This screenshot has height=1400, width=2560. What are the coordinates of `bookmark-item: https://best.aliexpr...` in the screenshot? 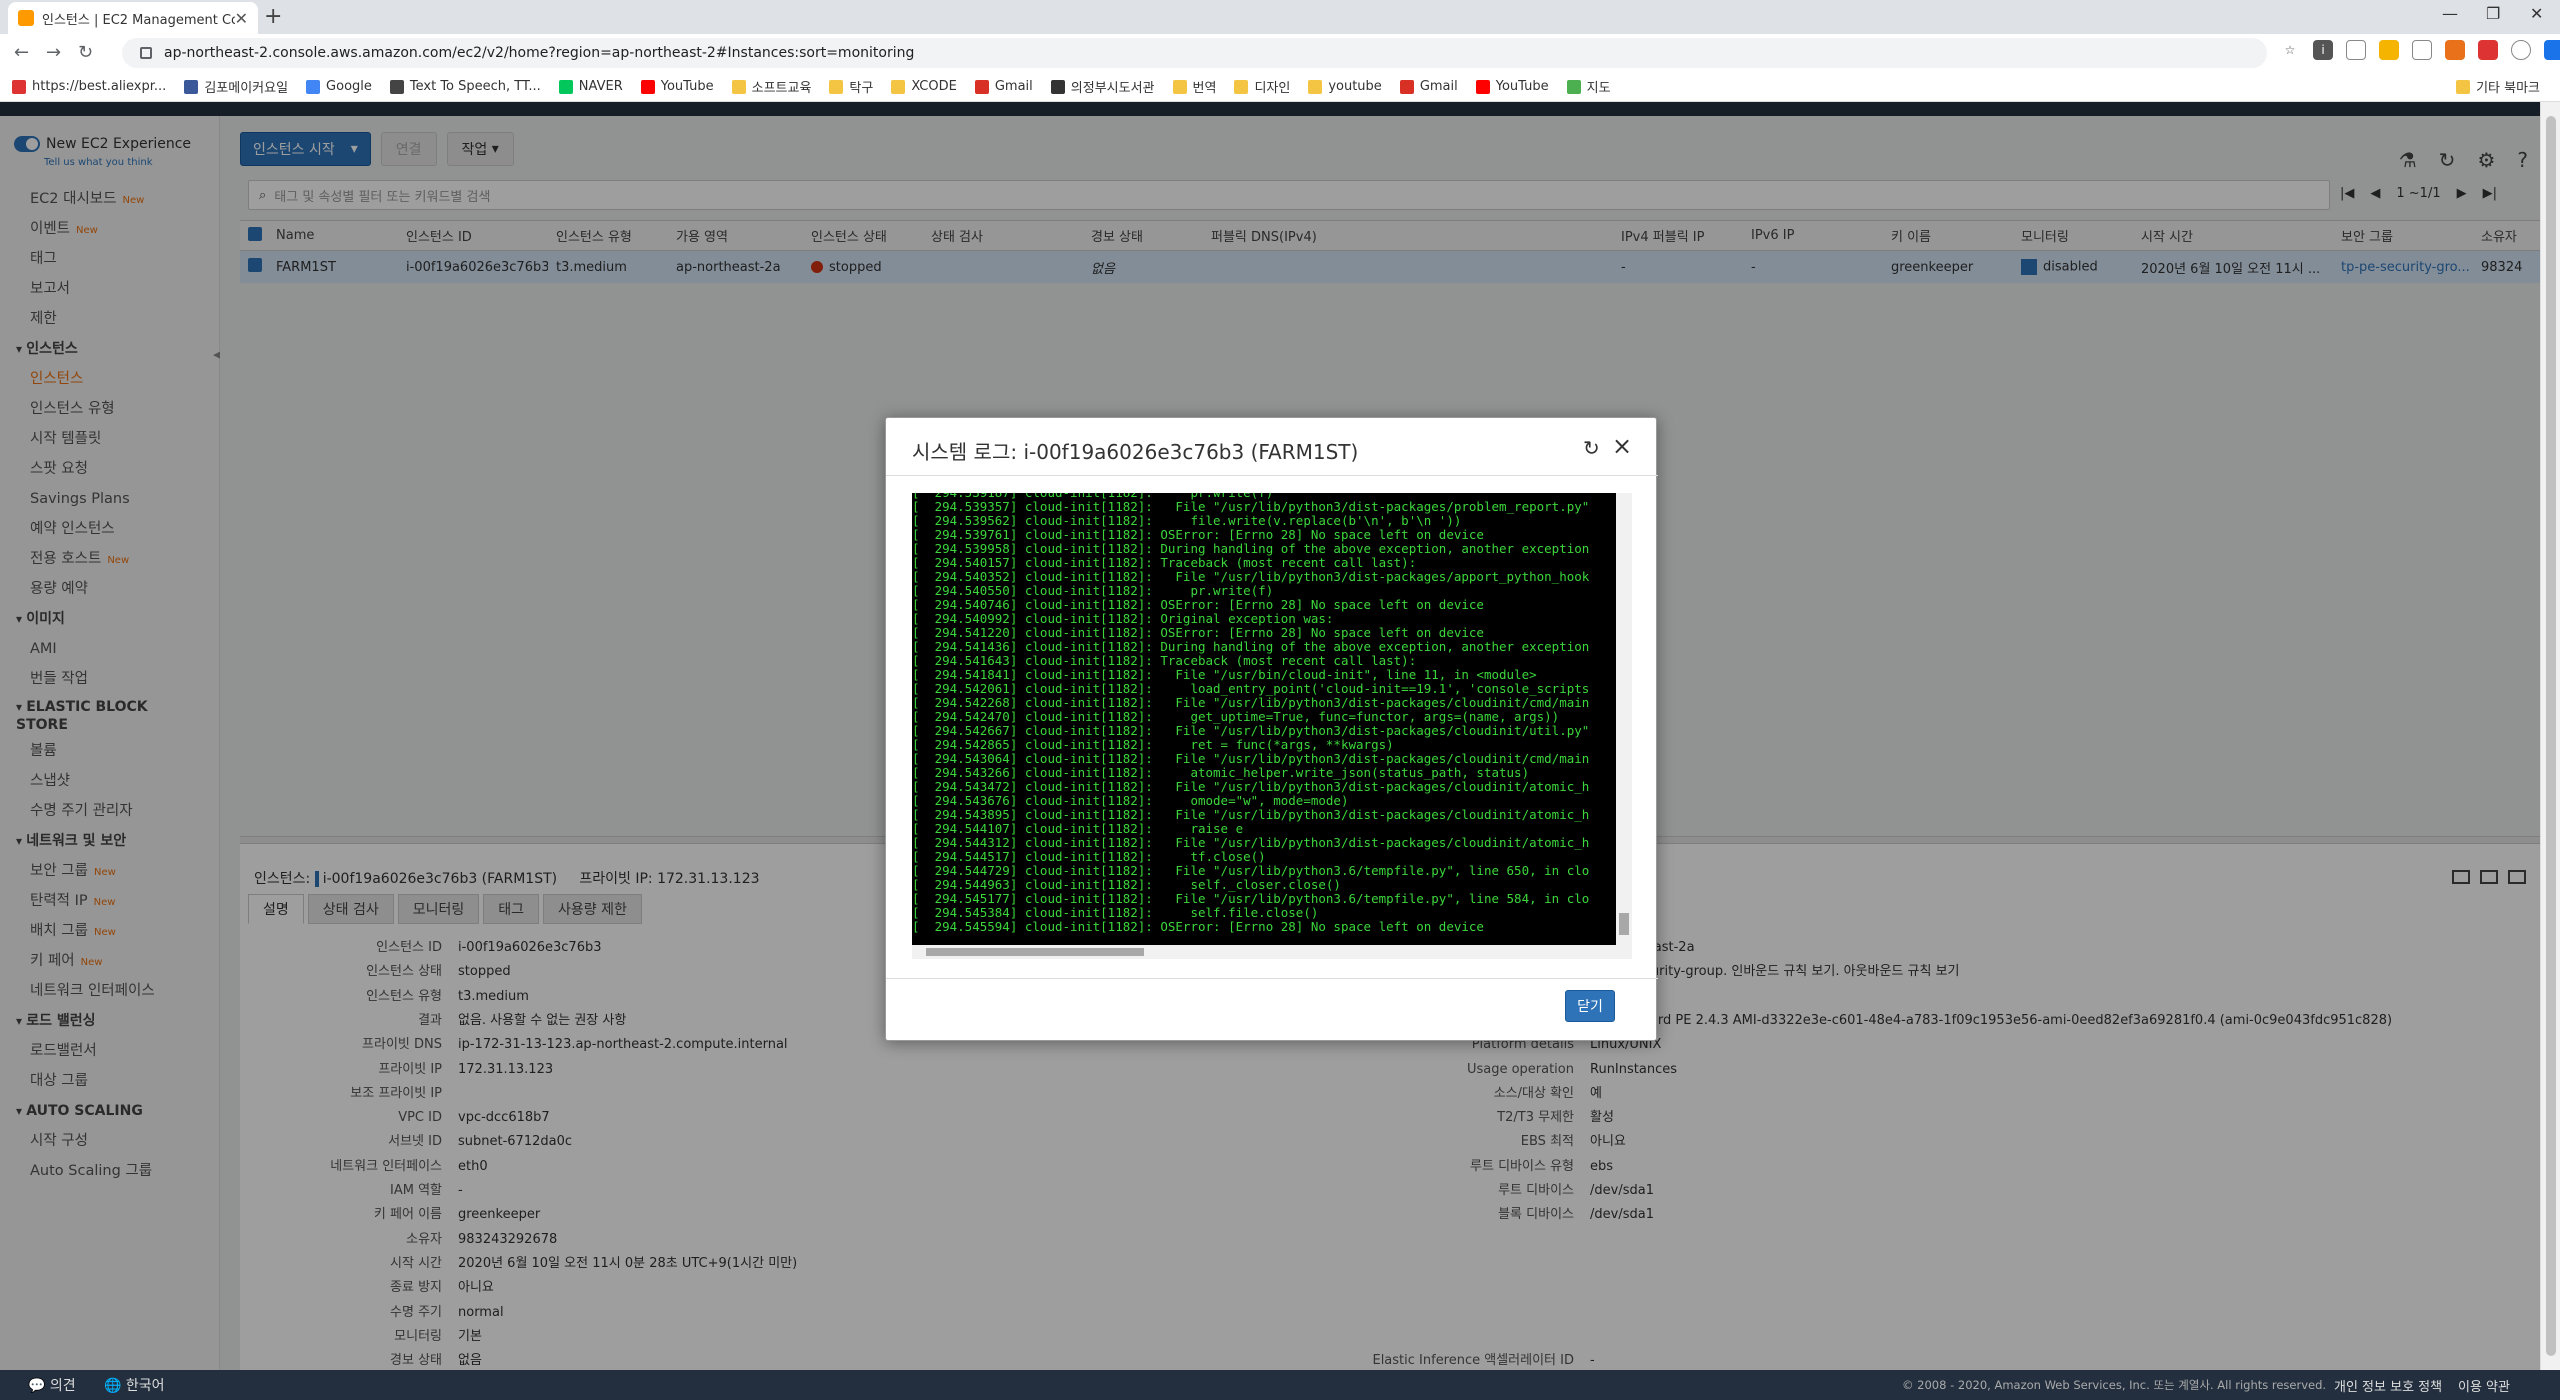 It's located at (89, 86).